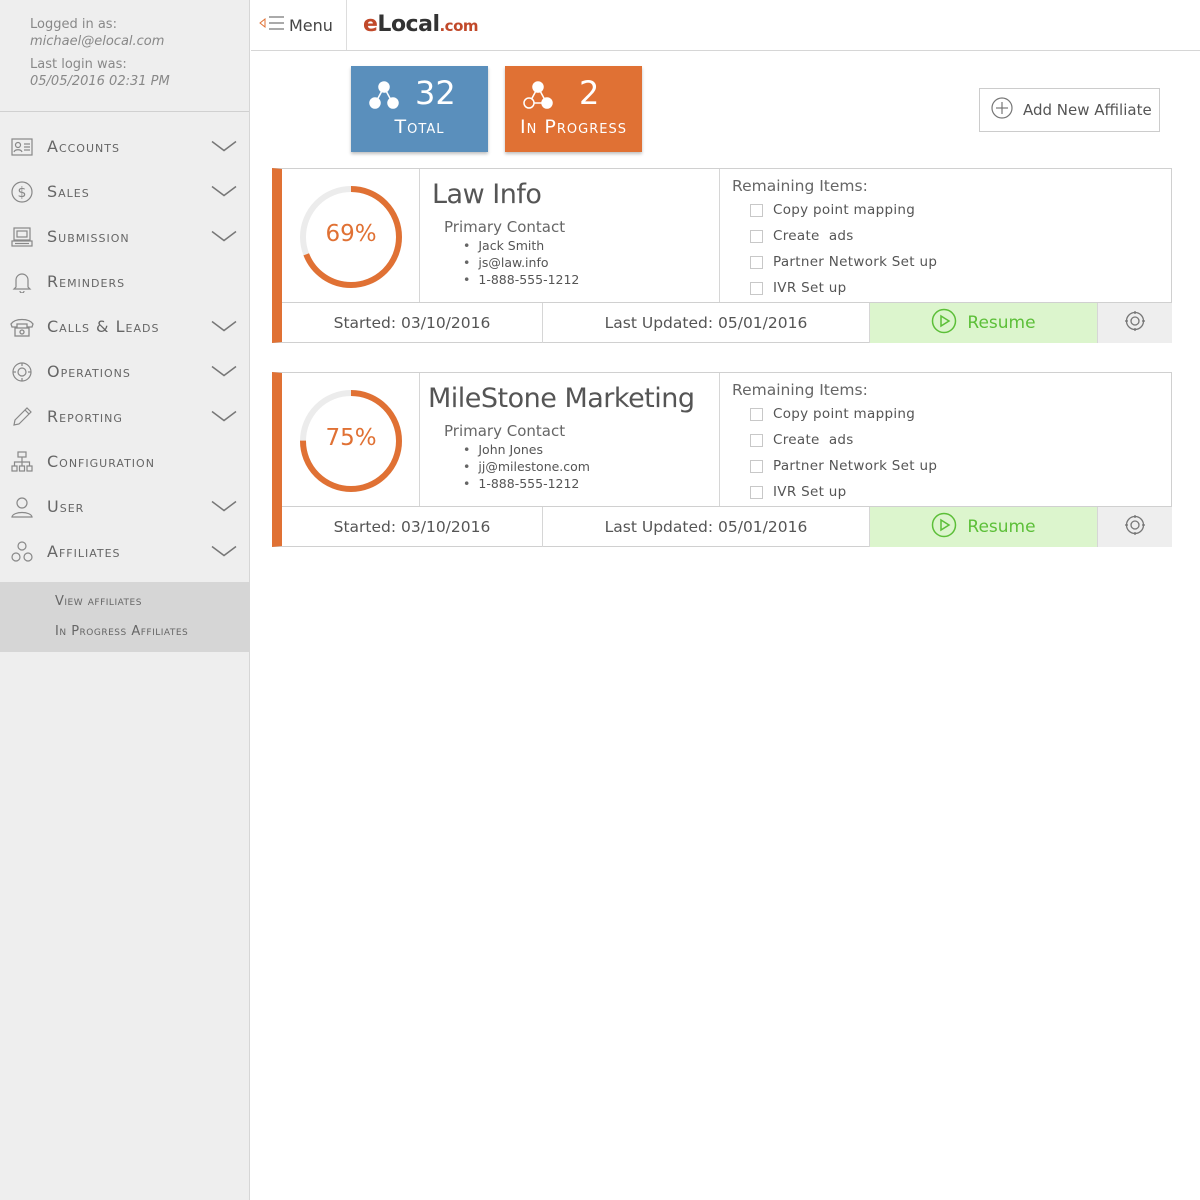  What do you see at coordinates (101, 461) in the screenshot?
I see `sidebar-item-label: Configuration` at bounding box center [101, 461].